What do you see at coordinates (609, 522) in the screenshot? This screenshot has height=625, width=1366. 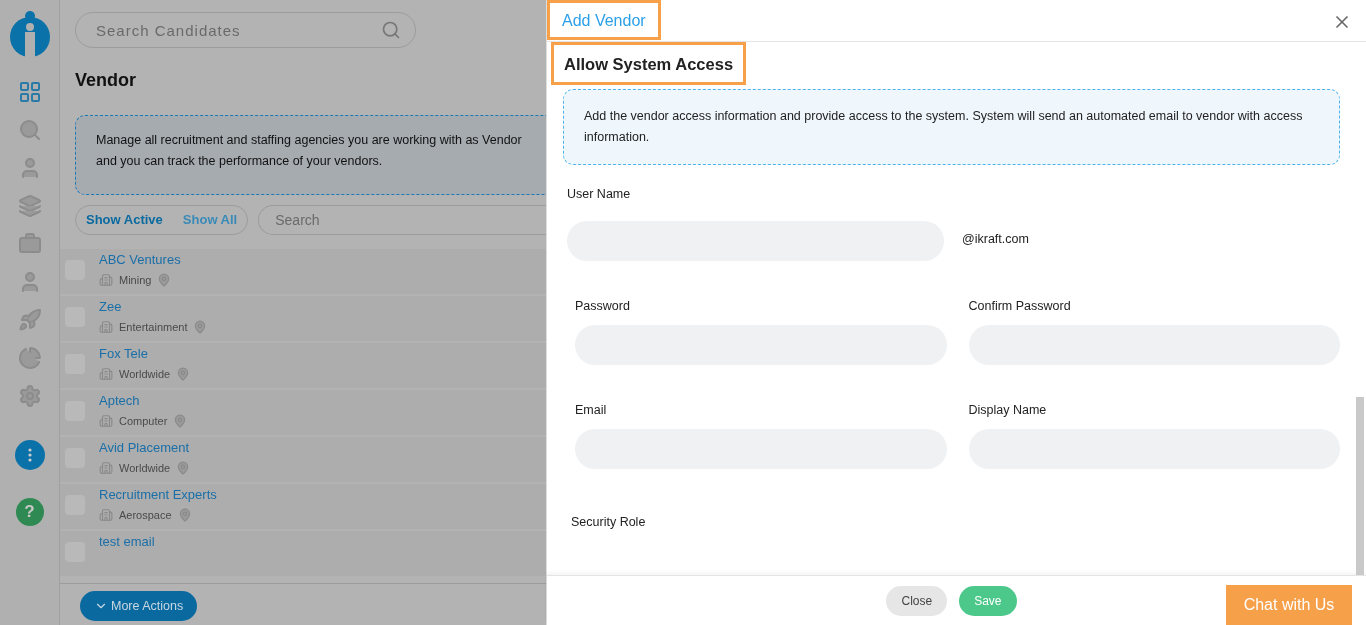 I see `field-label: Security Role` at bounding box center [609, 522].